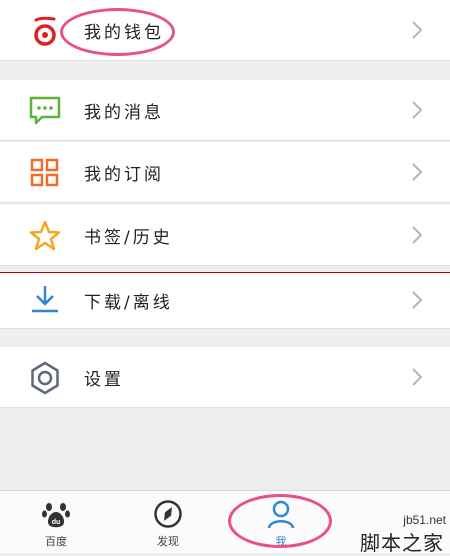  Describe the element at coordinates (45, 378) in the screenshot. I see `settings-gear-icon` at that location.